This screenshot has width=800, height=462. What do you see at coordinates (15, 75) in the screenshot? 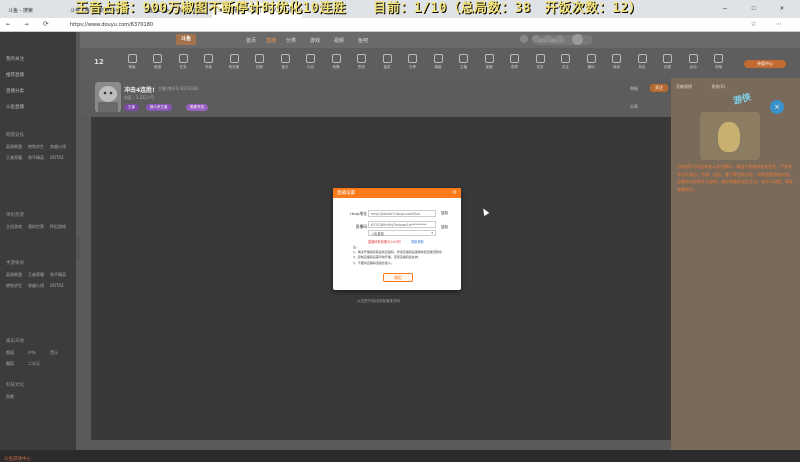
I see `sidebar-item: 推荐直播` at bounding box center [15, 75].